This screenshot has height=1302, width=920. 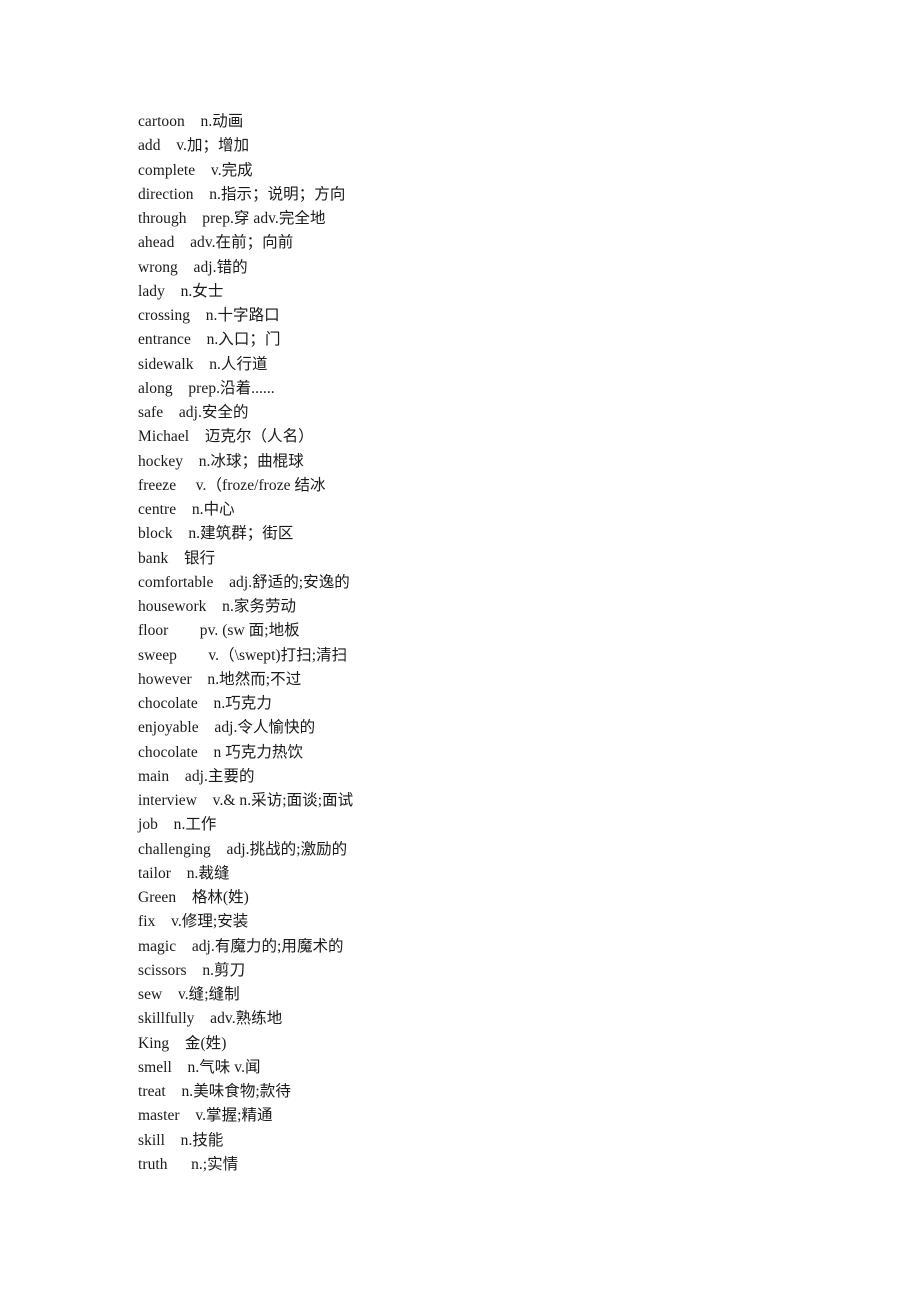 What do you see at coordinates (182, 1043) in the screenshot?
I see `vocabulary-entry: King 金(姓)` at bounding box center [182, 1043].